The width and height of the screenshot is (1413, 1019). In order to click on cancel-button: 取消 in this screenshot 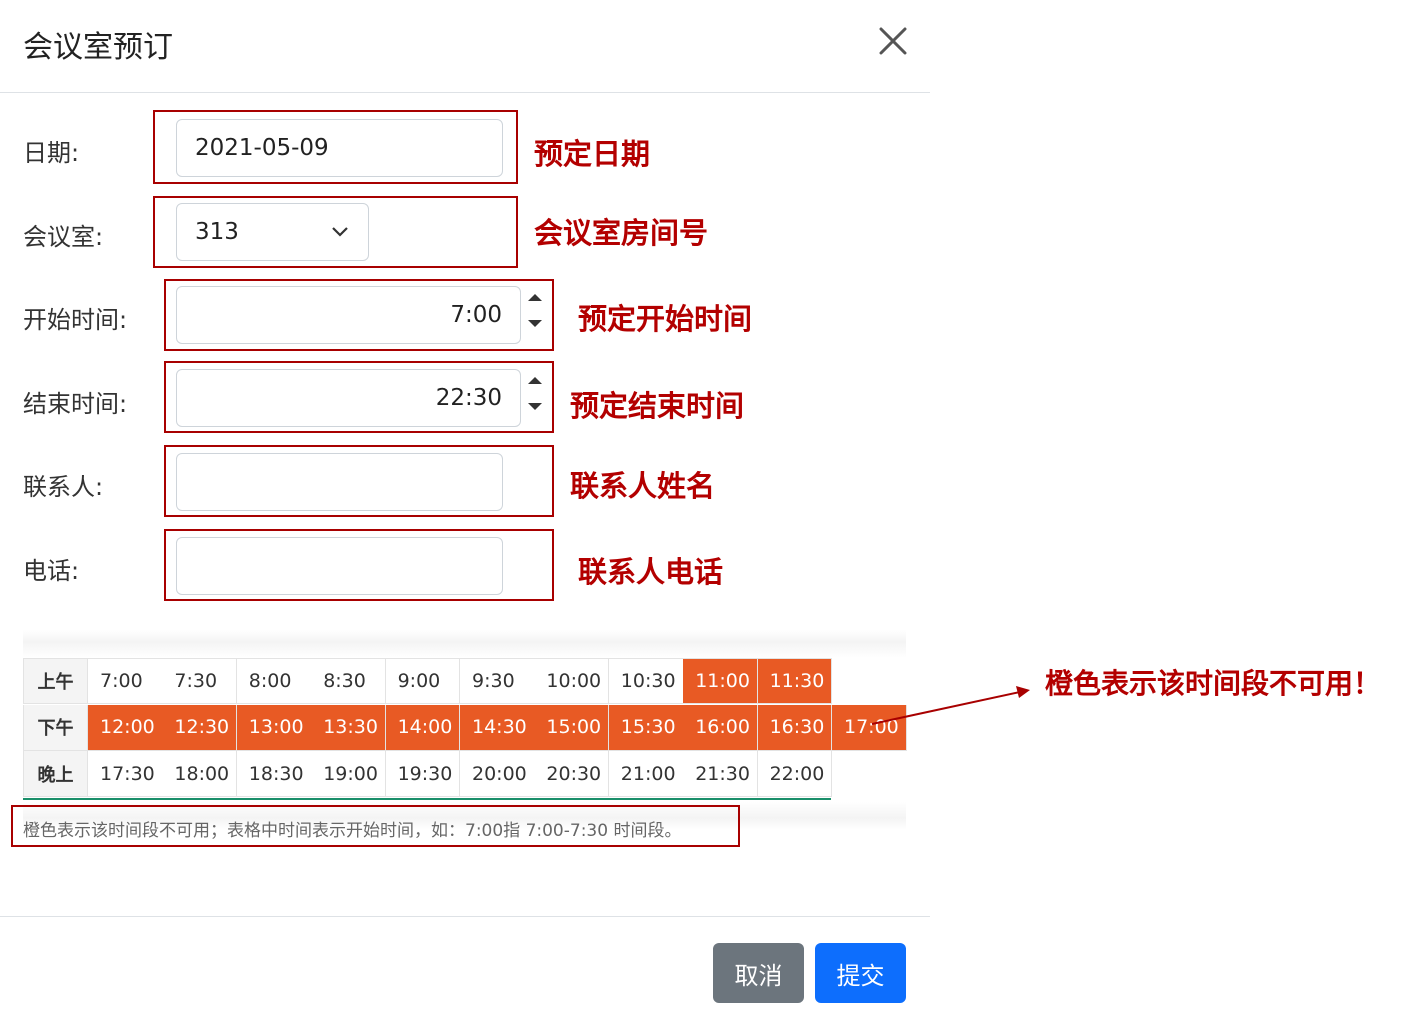, I will do `click(758, 973)`.